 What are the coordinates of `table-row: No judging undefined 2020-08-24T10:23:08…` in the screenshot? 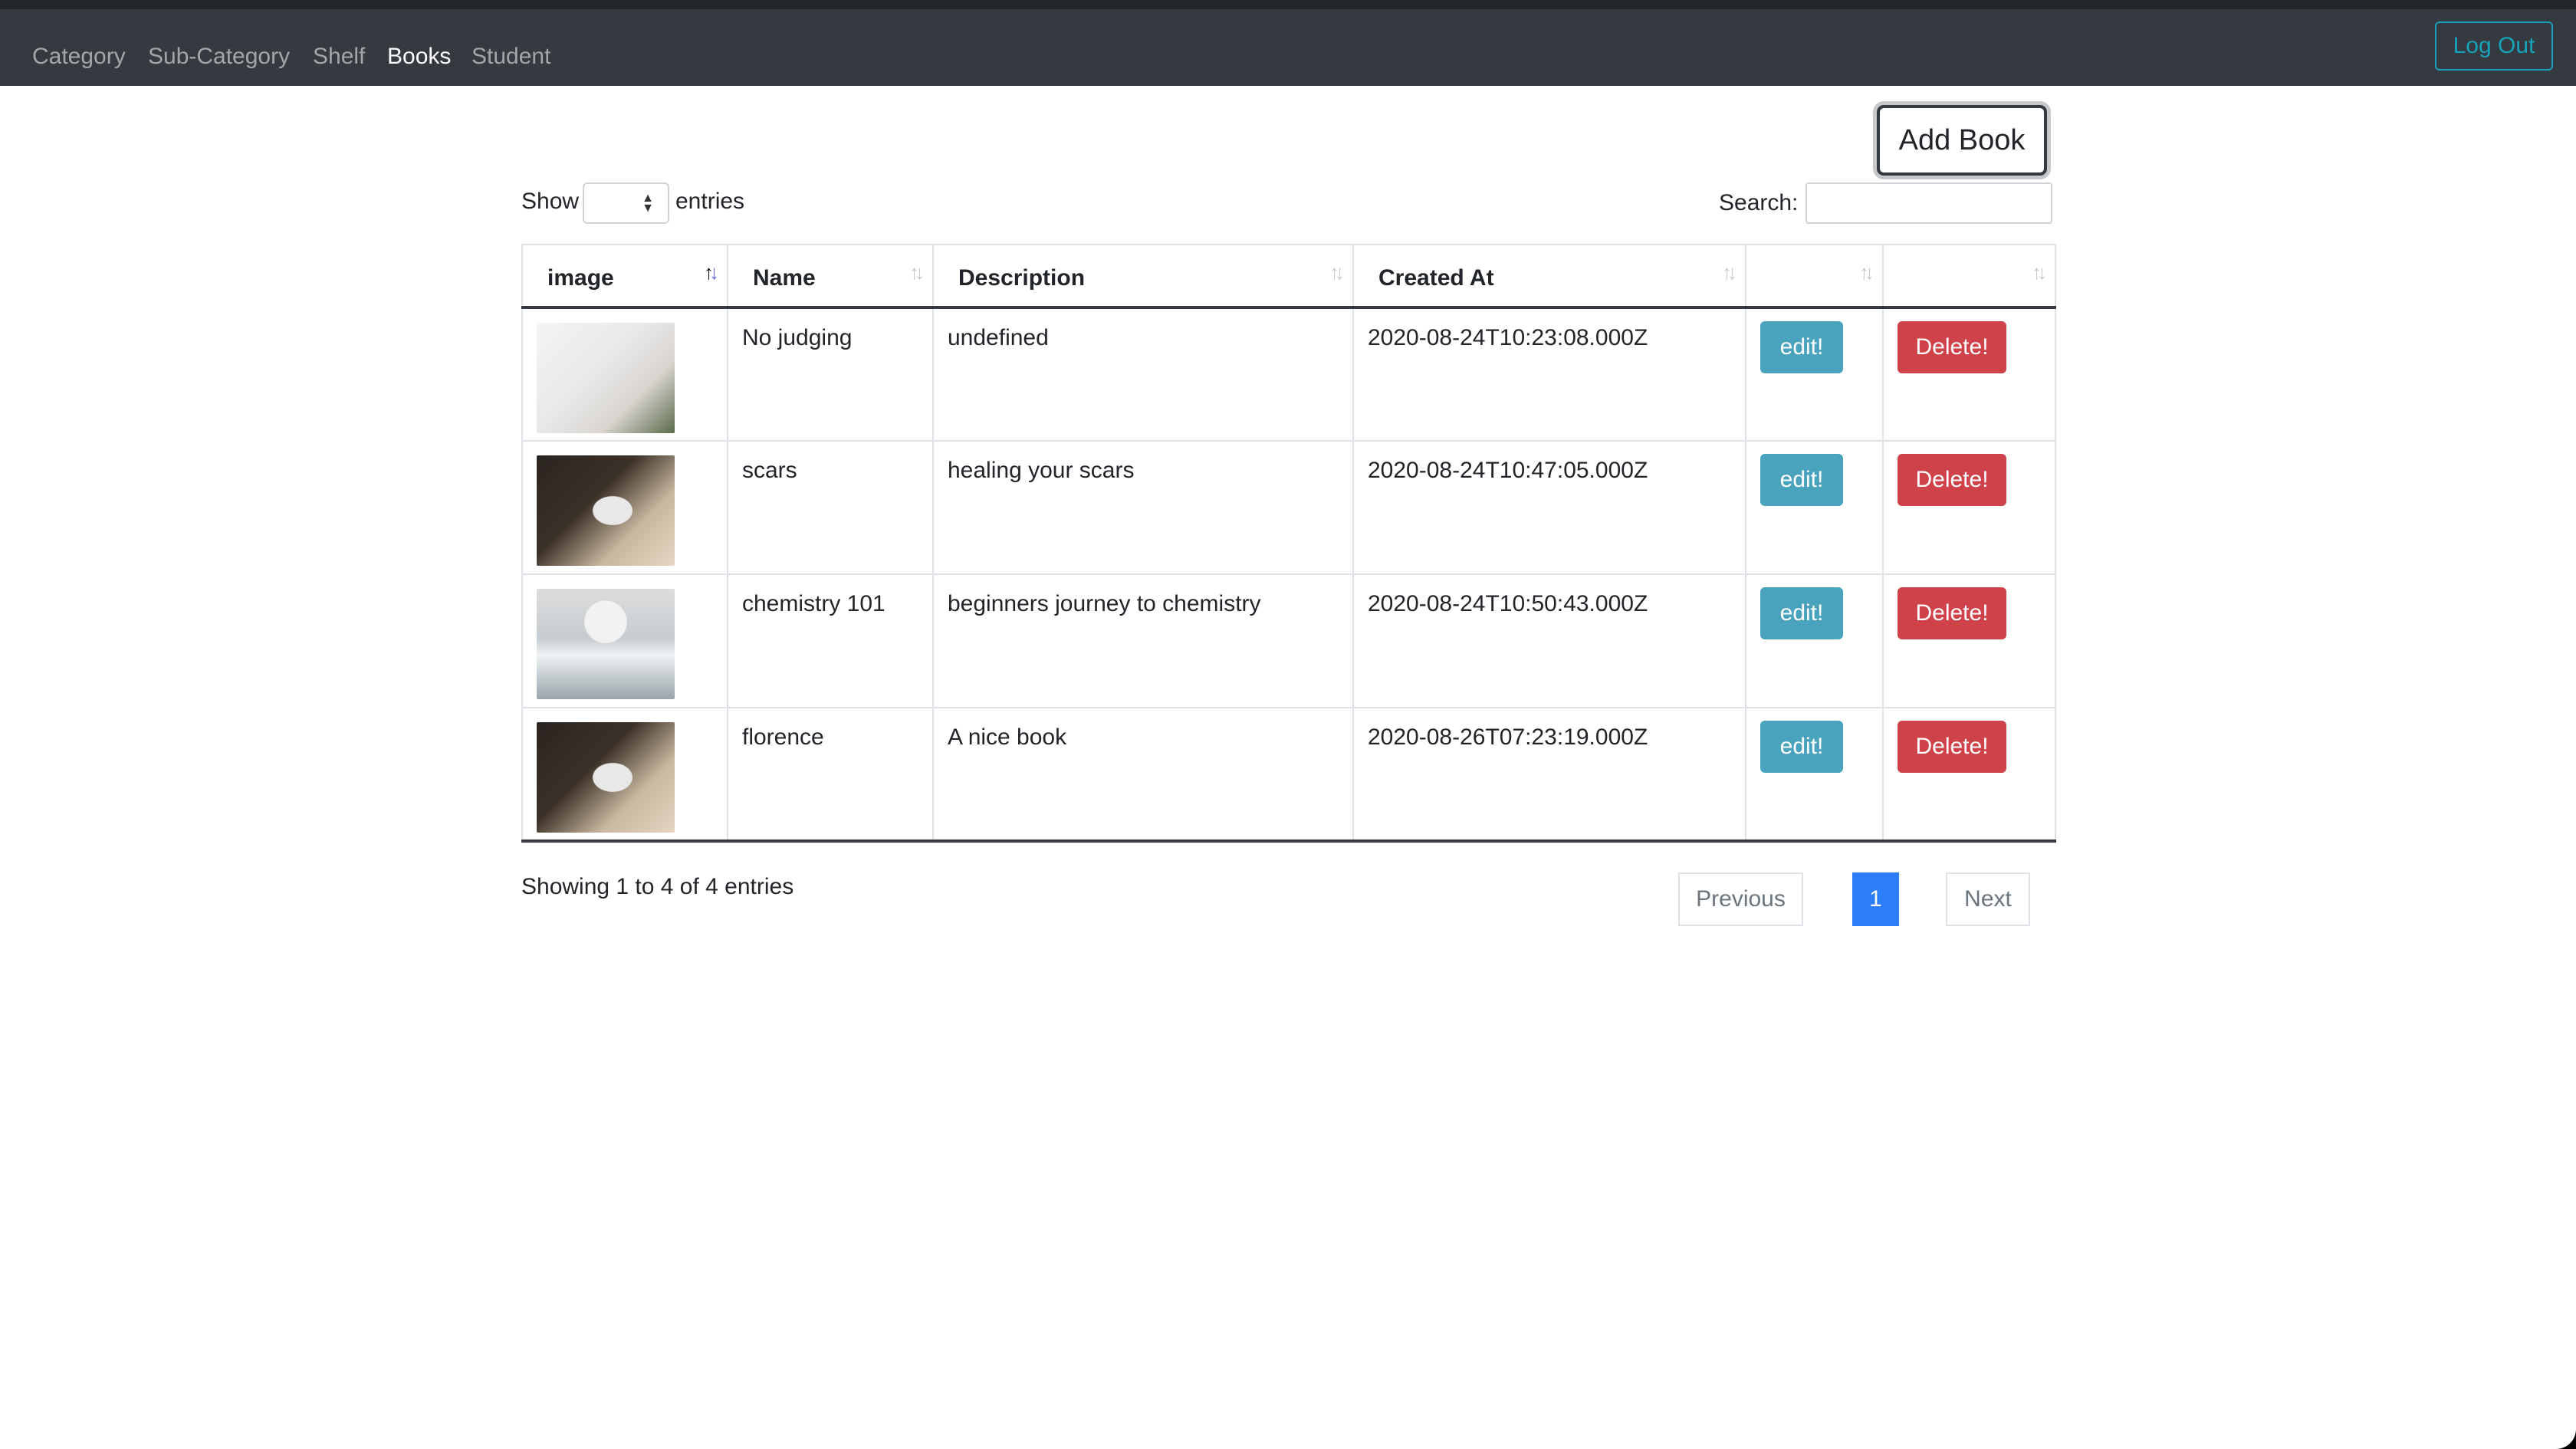 It's located at (1288, 375).